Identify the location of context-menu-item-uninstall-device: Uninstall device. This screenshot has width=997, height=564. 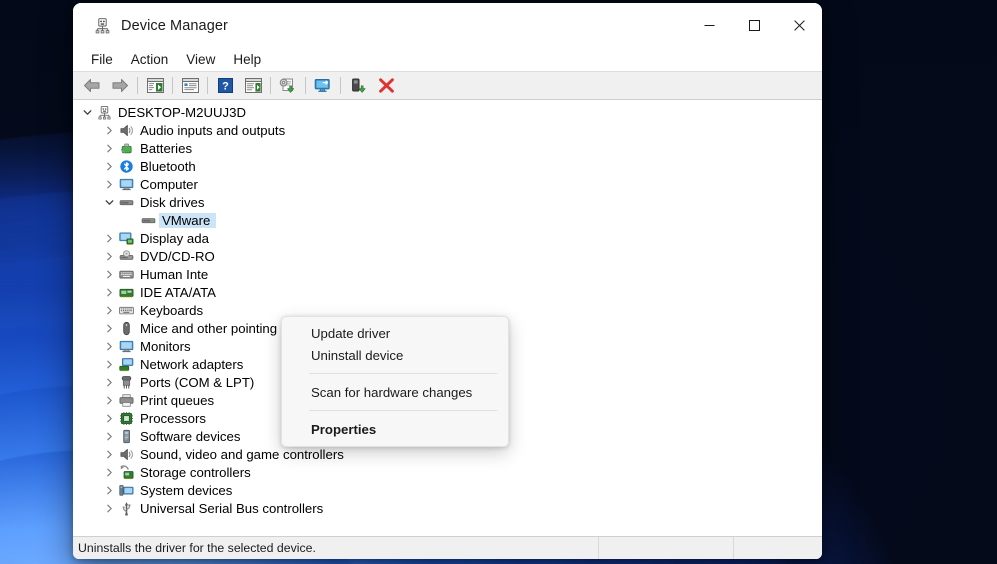
(395, 355).